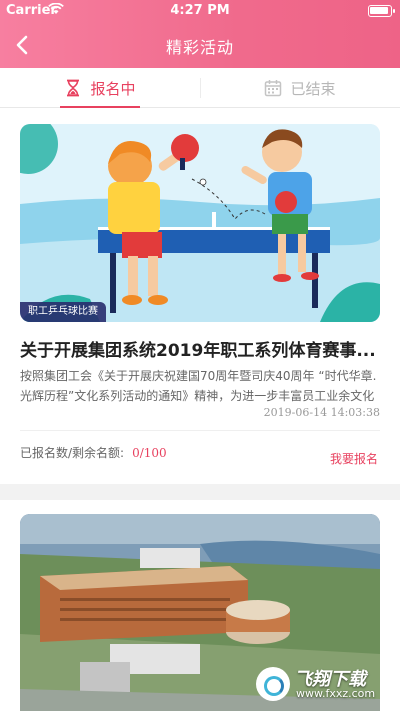 Image resolution: width=400 pixels, height=711 pixels. I want to click on card-divider, so click(200, 430).